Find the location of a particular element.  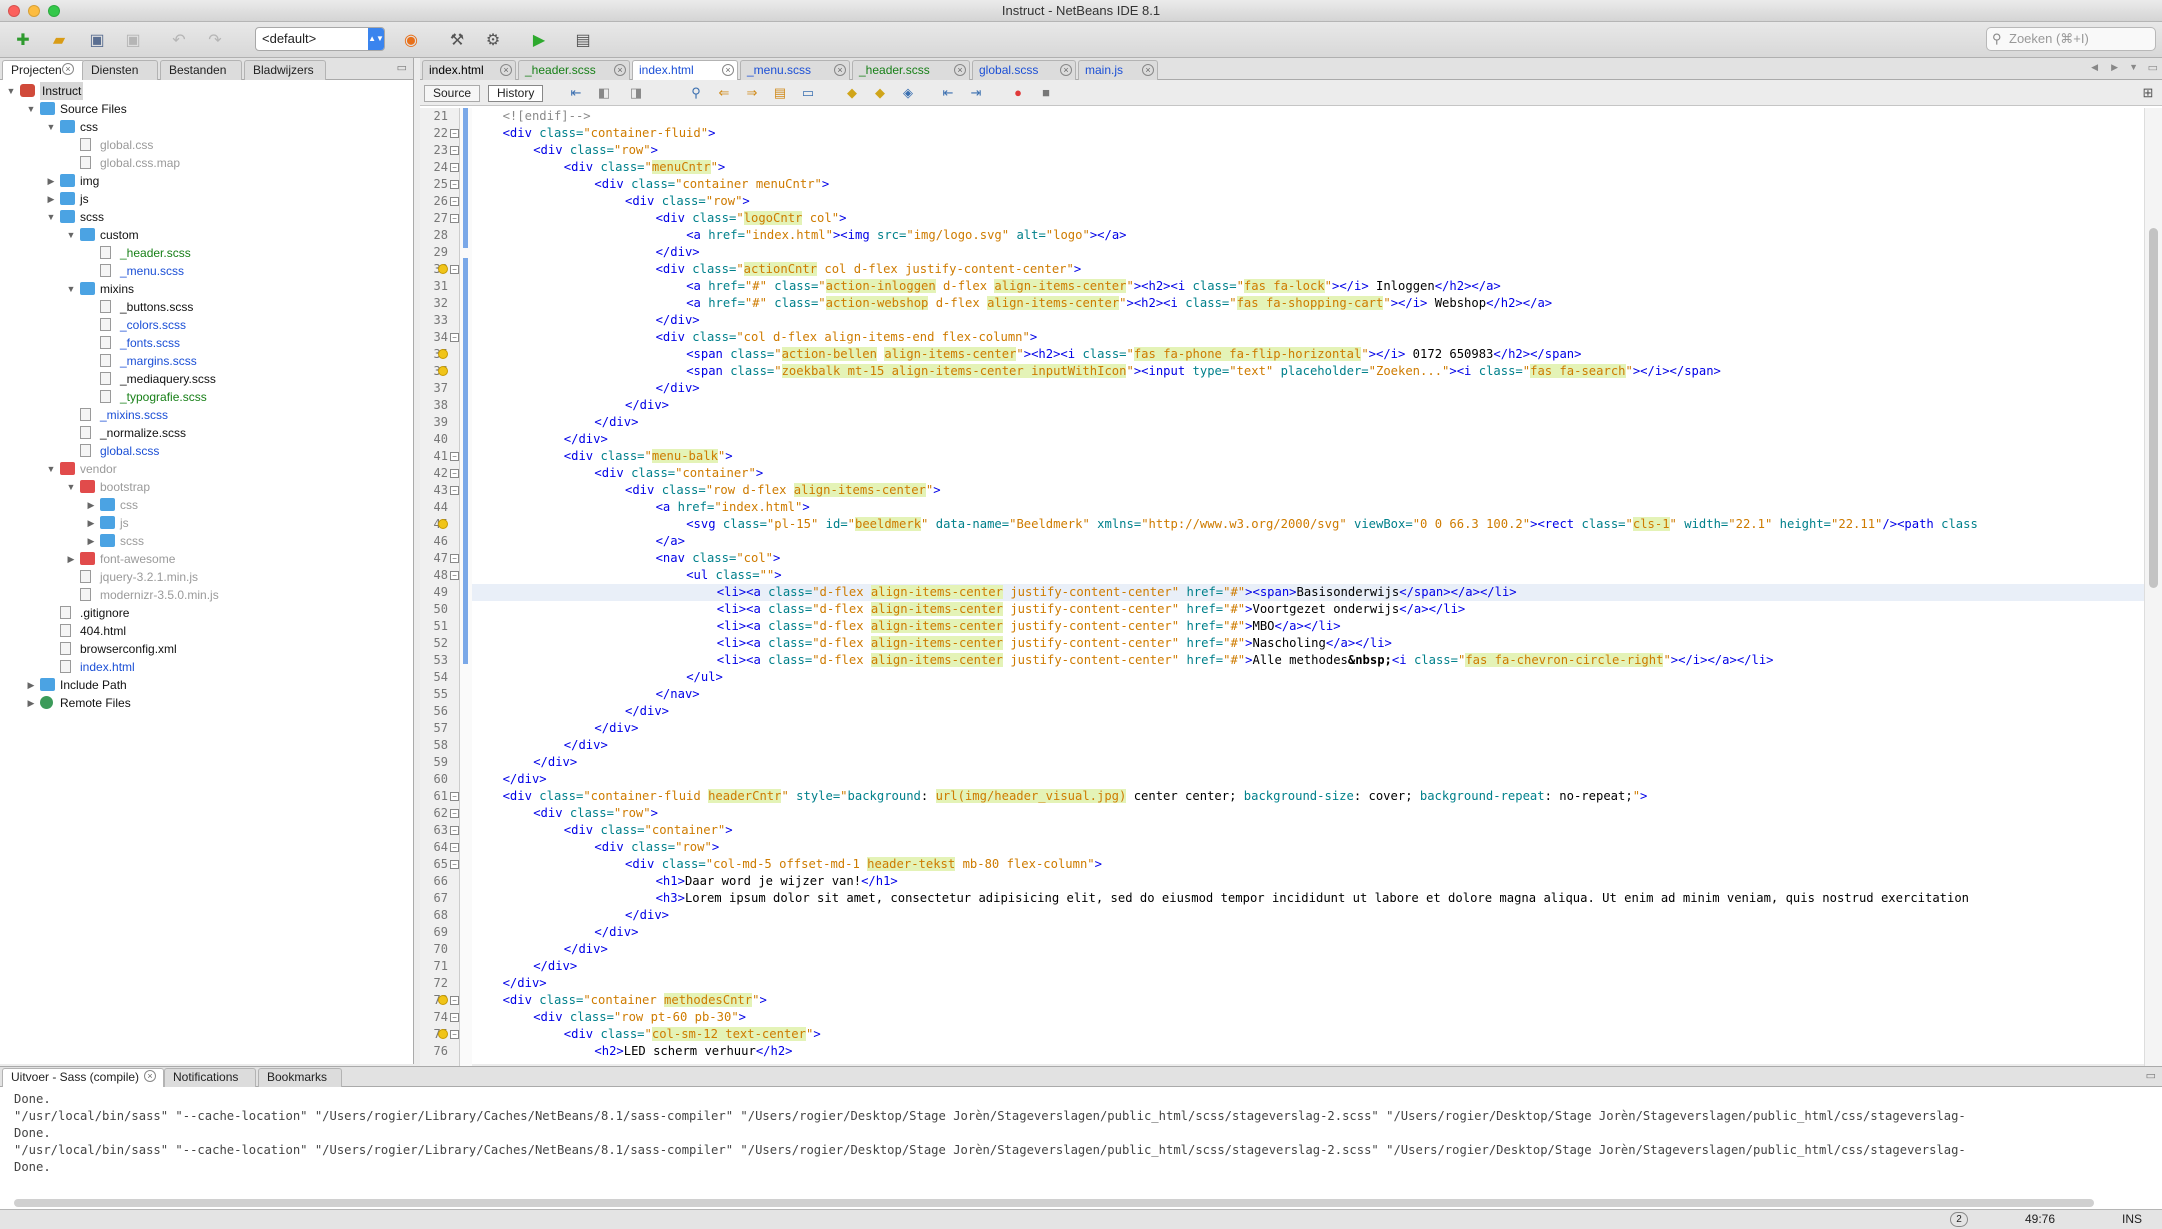

source-button: Source is located at coordinates (452, 93).